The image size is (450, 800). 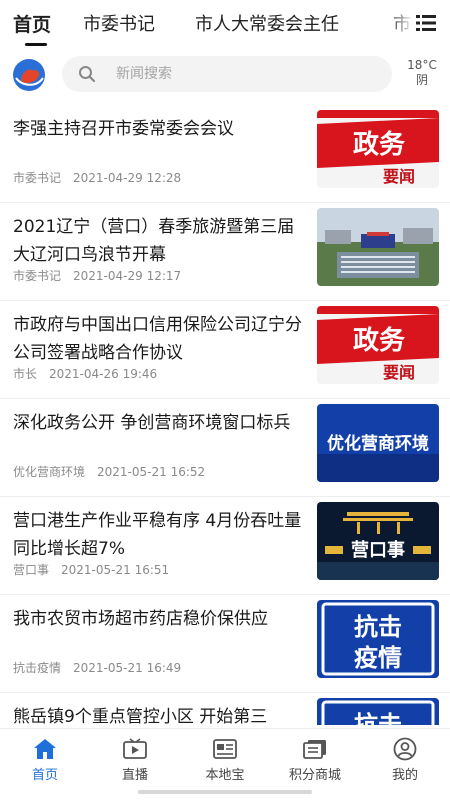 What do you see at coordinates (225, 775) in the screenshot?
I see `nav-label: 本地宝` at bounding box center [225, 775].